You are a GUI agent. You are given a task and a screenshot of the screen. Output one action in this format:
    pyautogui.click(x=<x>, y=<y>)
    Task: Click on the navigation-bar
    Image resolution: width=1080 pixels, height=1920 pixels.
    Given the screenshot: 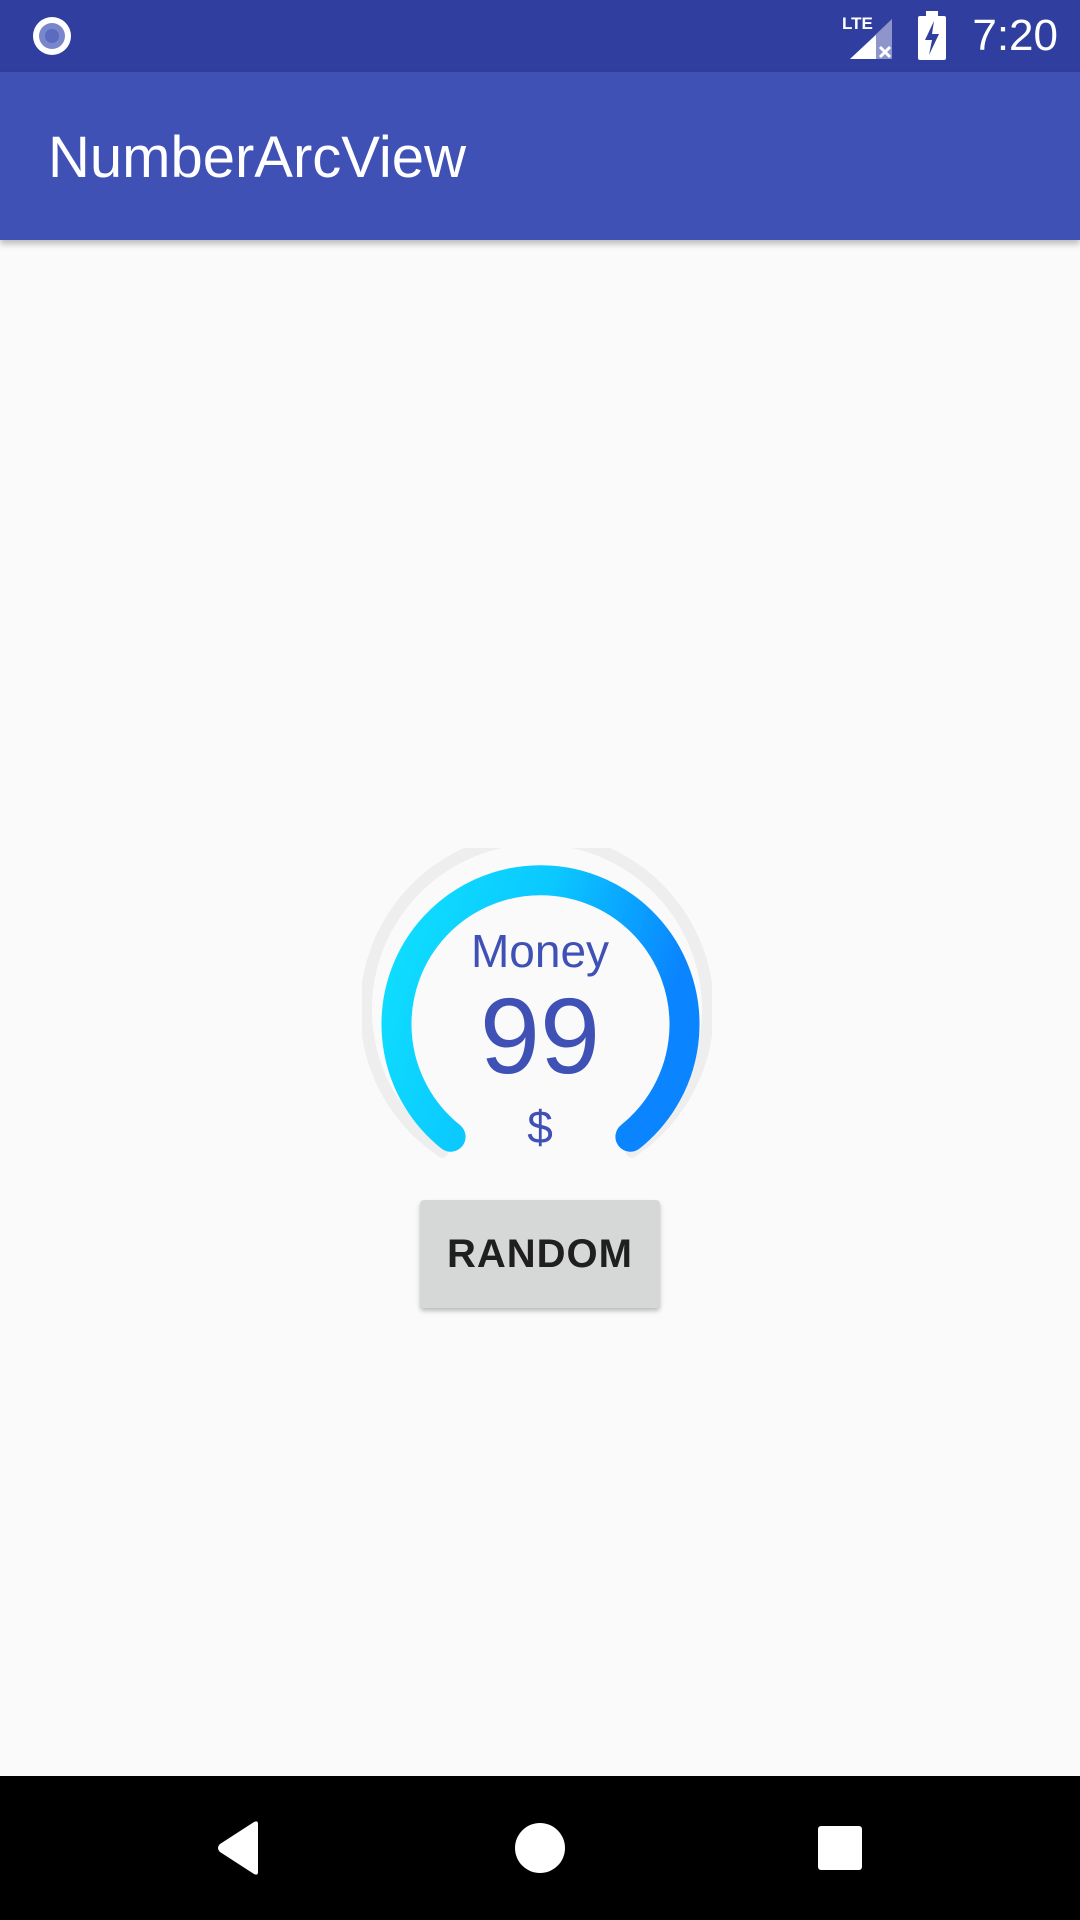 What is the action you would take?
    pyautogui.click(x=540, y=1848)
    